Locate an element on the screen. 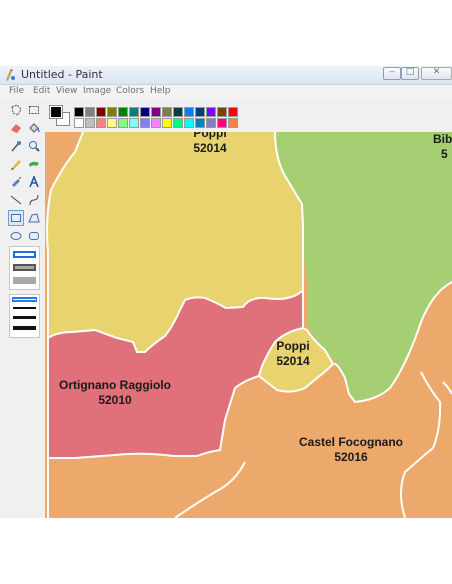 The width and height of the screenshot is (452, 584). curve-tool is located at coordinates (34, 200).